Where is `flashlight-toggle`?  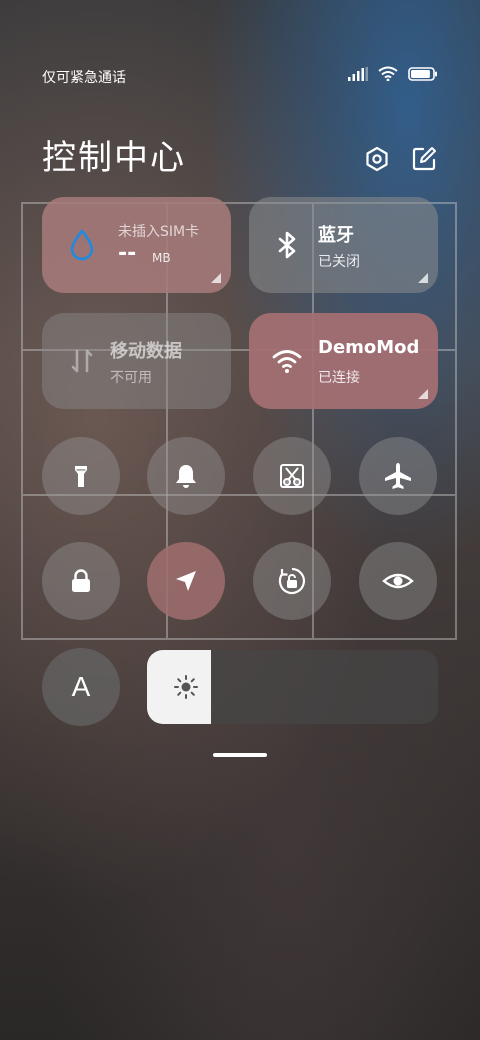
flashlight-toggle is located at coordinates (81, 476).